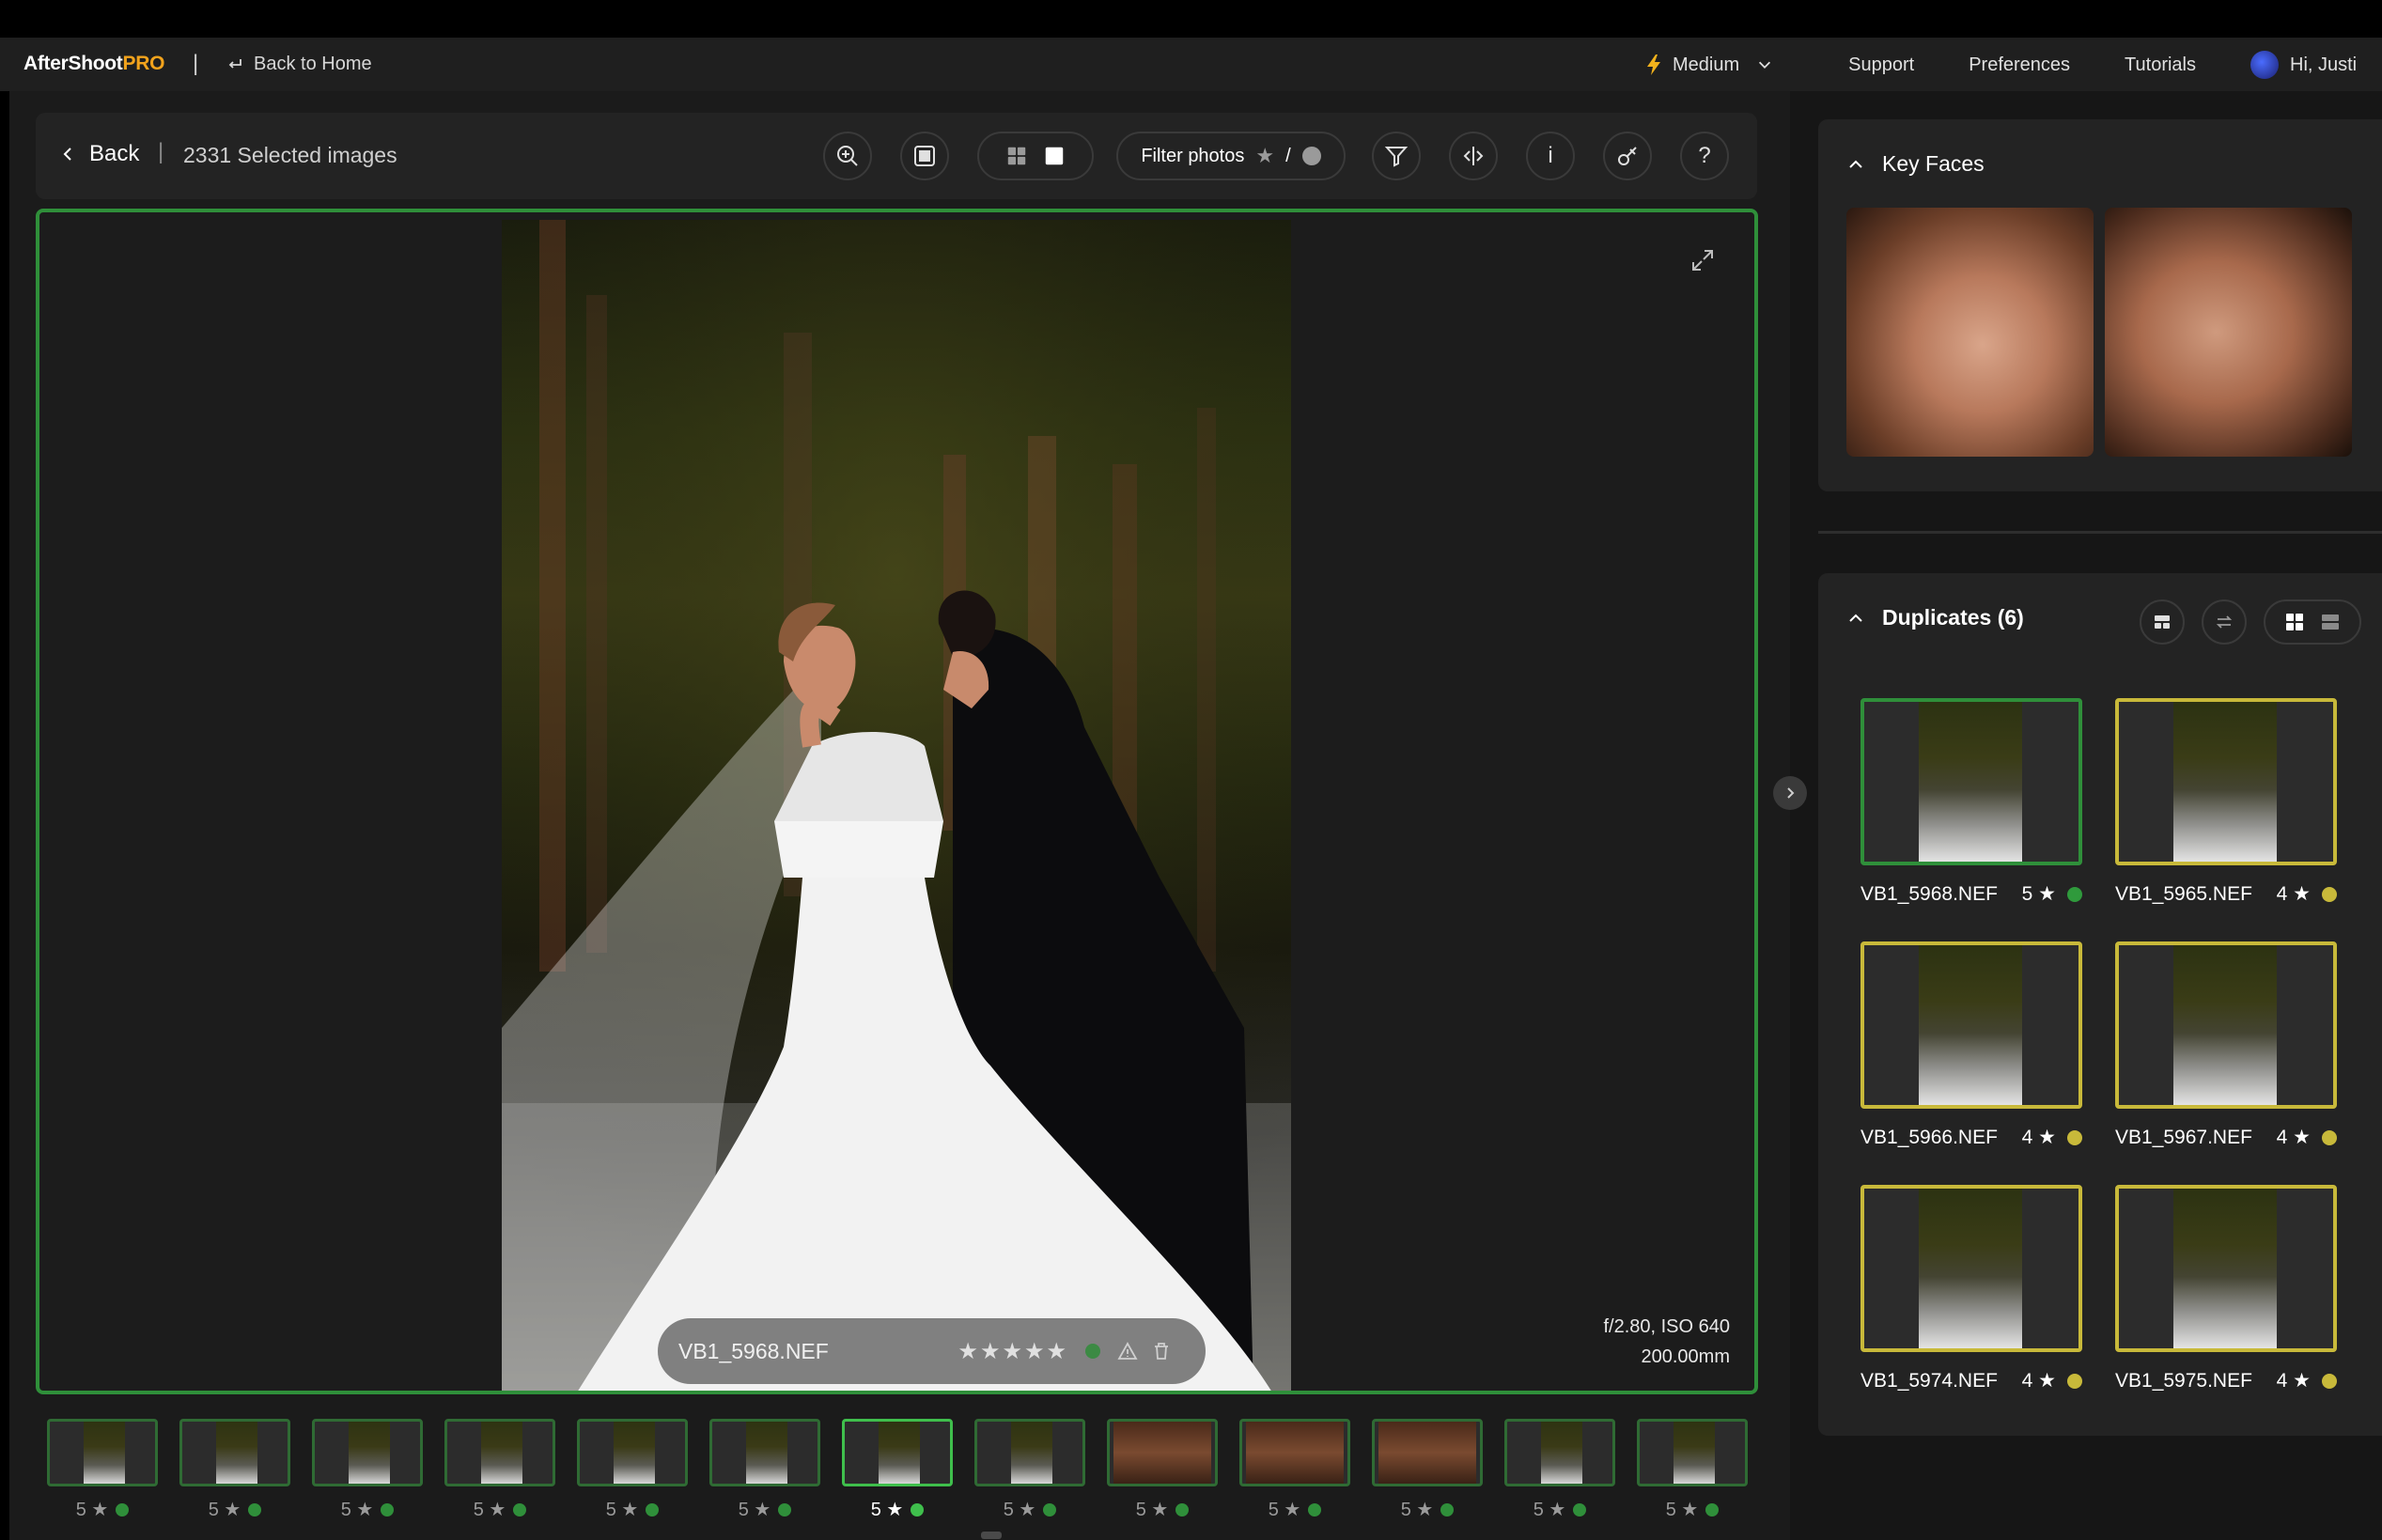  Describe the element at coordinates (1550, 156) in the screenshot. I see `info-button: i` at that location.